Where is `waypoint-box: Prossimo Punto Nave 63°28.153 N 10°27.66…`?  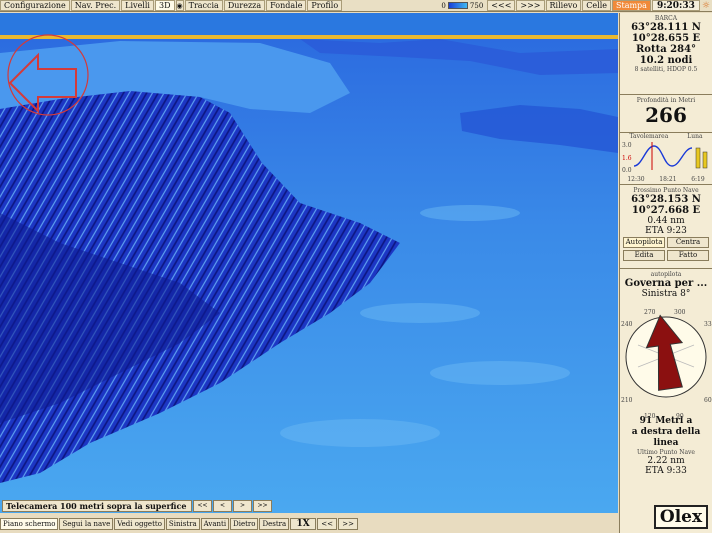 waypoint-box: Prossimo Punto Nave 63°28.153 N 10°27.66… is located at coordinates (666, 227).